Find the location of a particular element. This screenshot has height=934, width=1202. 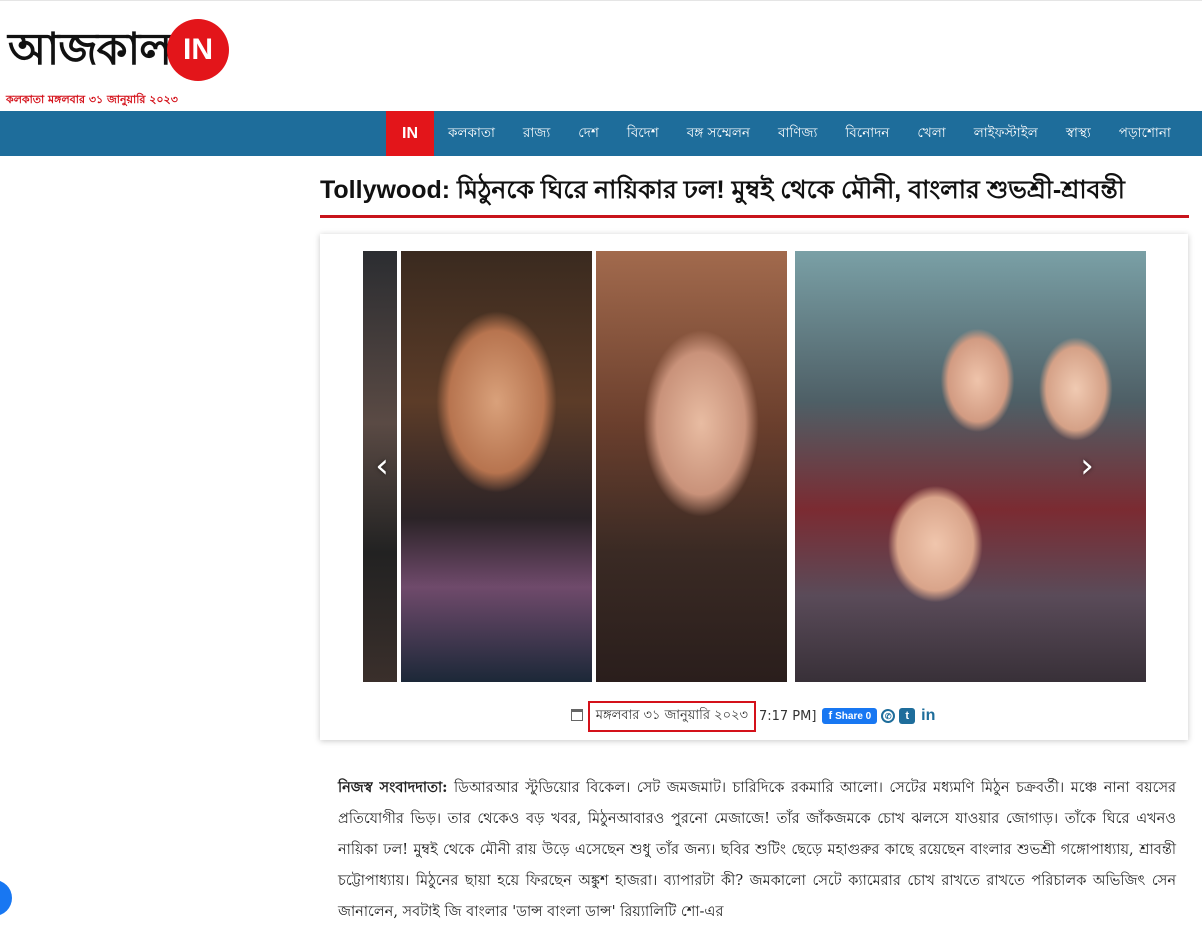

site-logo: আজকাল IN is located at coordinates (119, 50).